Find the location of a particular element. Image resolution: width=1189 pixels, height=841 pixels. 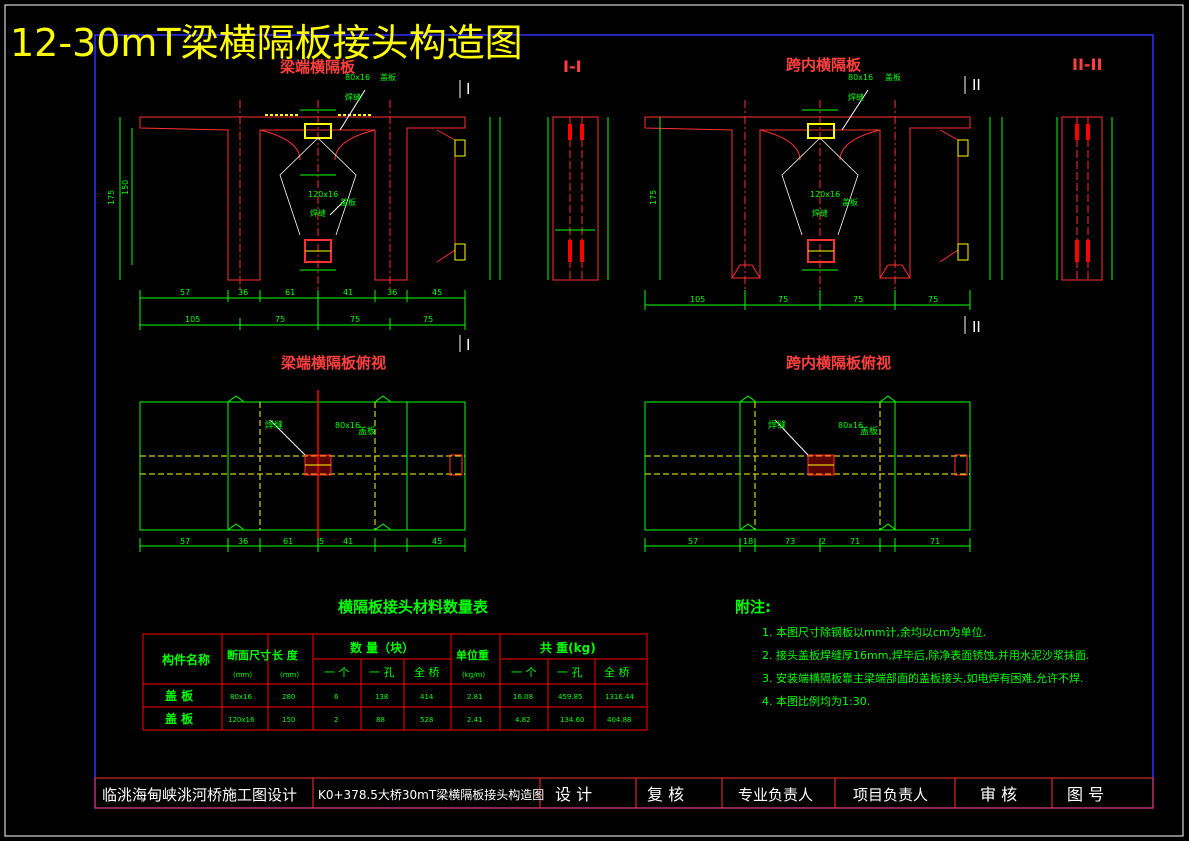

table-title: 横隔板接头材料数量表 is located at coordinates (413, 607).